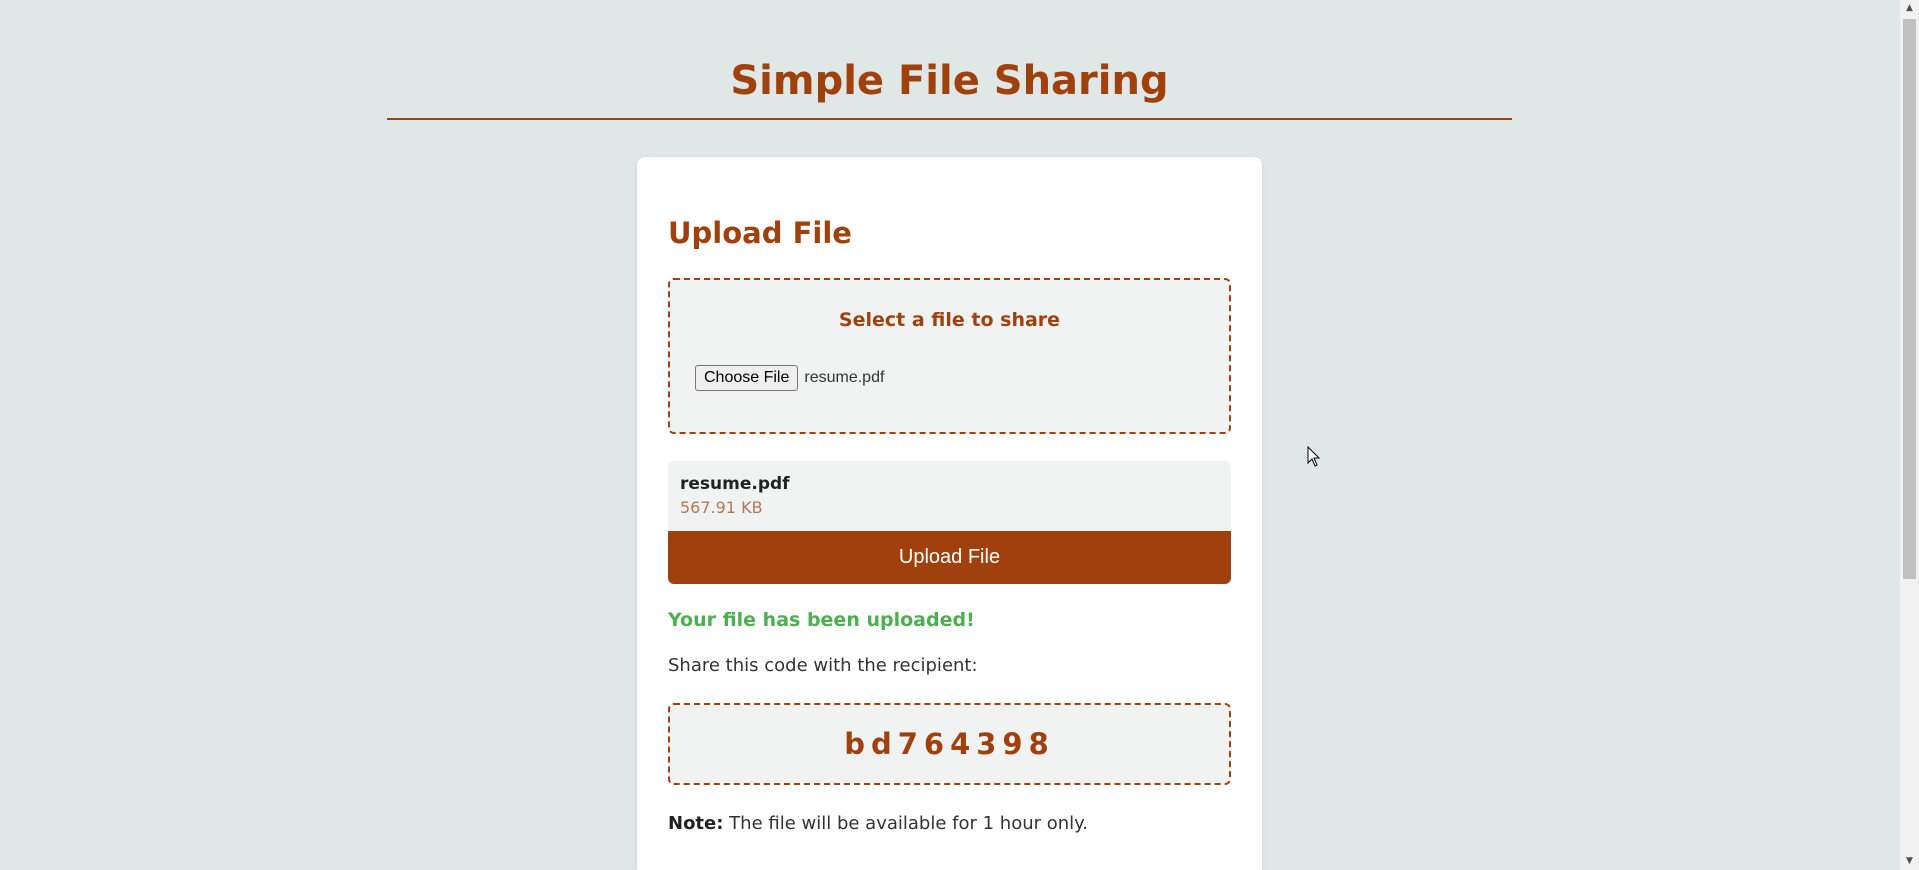  What do you see at coordinates (696, 823) in the screenshot?
I see `note-label: Note:` at bounding box center [696, 823].